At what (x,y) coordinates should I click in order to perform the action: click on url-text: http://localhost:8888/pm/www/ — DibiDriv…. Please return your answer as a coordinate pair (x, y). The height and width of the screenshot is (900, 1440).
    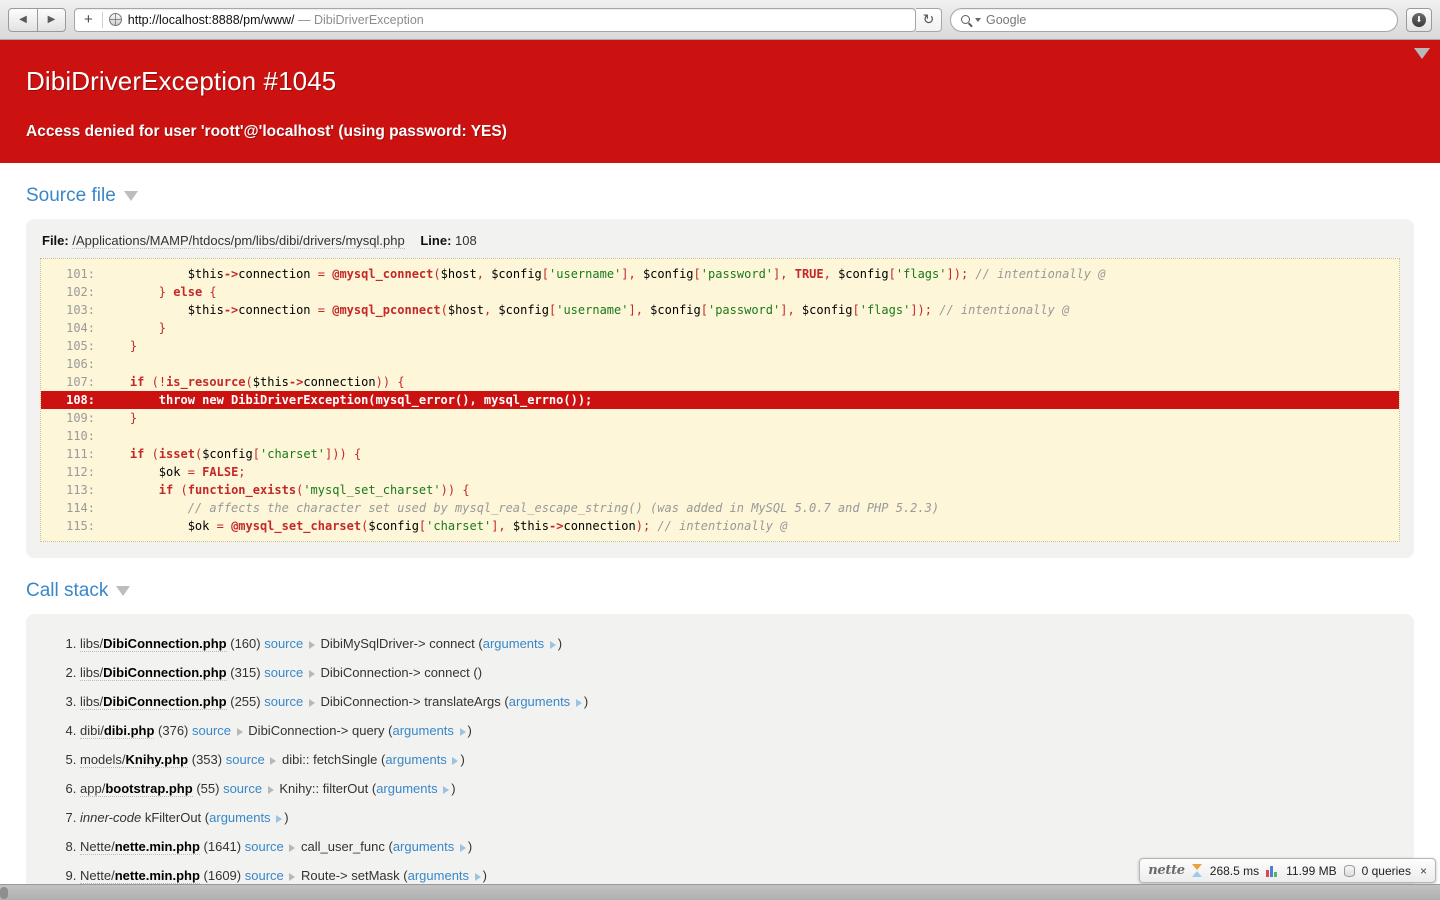
    Looking at the image, I should click on (276, 20).